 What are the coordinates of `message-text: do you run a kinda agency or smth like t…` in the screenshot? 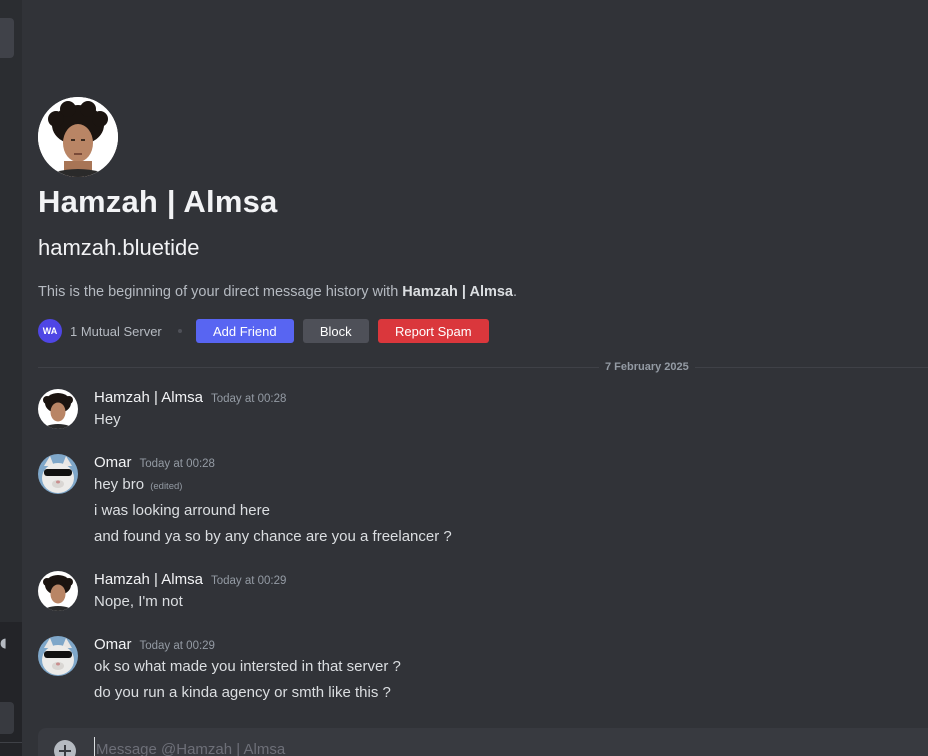 It's located at (242, 692).